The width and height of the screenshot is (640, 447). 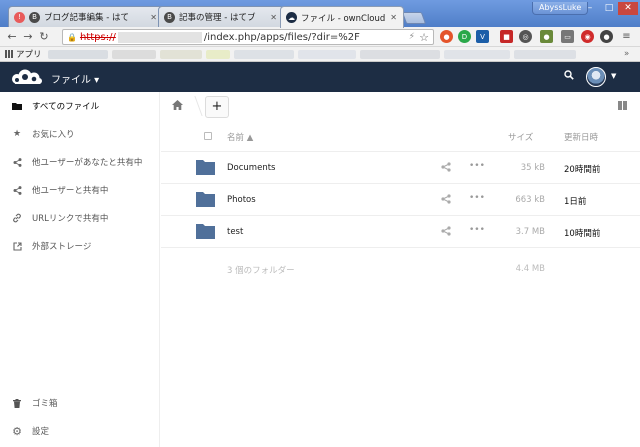 What do you see at coordinates (12, 36) in the screenshot?
I see `back-icon: ←` at bounding box center [12, 36].